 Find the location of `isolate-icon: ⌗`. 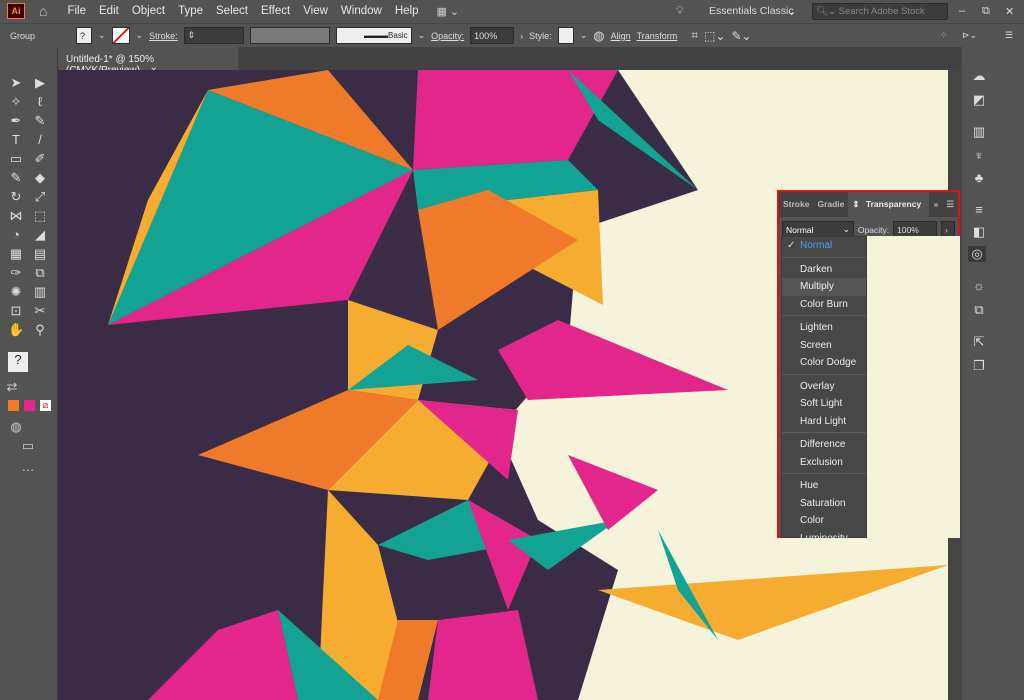

isolate-icon: ⌗ is located at coordinates (694, 35).